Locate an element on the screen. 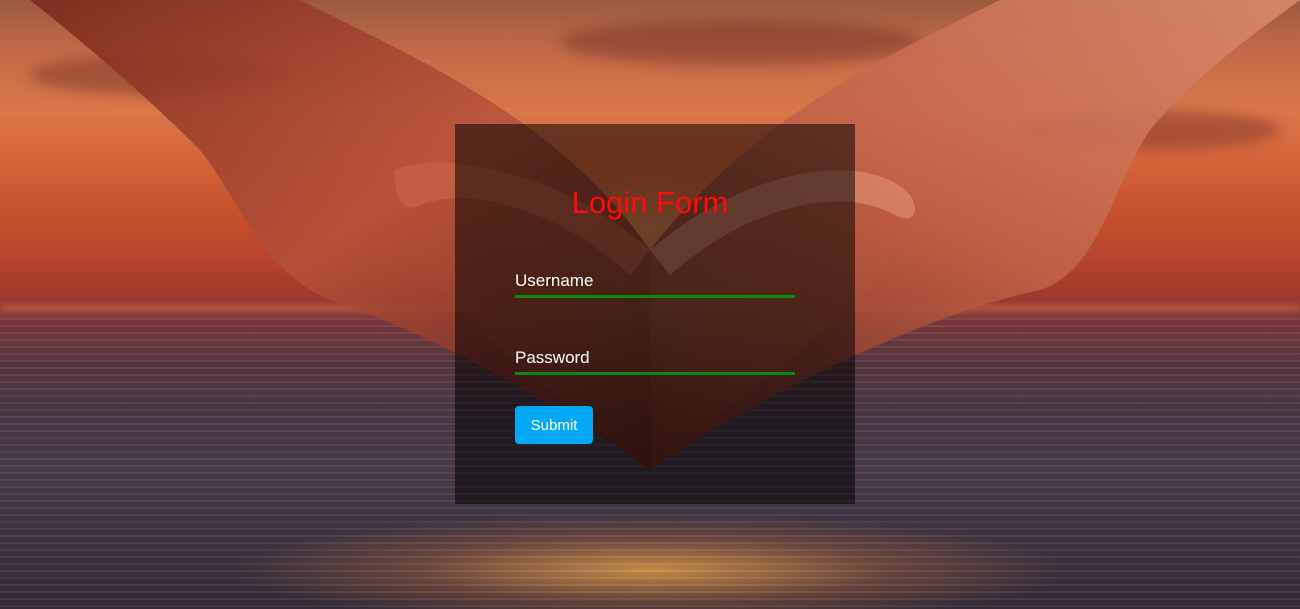 This screenshot has width=1300, height=609. password-input is located at coordinates (655, 359).